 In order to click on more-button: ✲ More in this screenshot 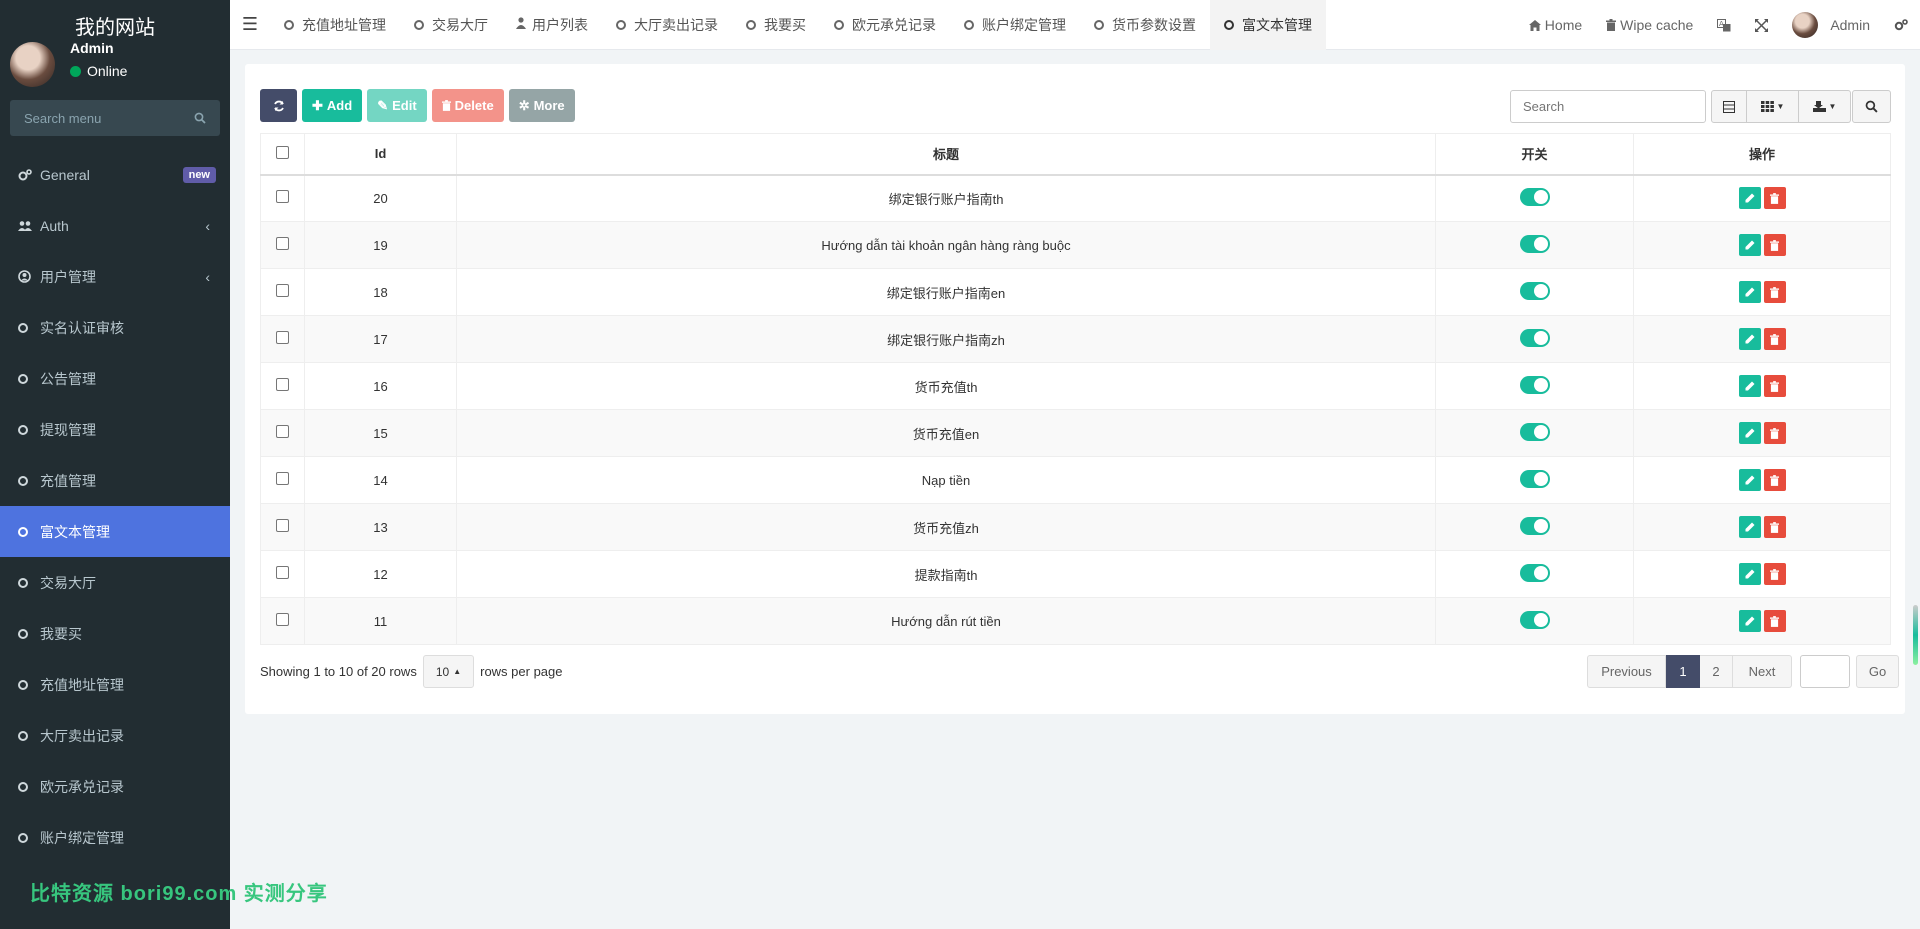, I will do `click(541, 105)`.